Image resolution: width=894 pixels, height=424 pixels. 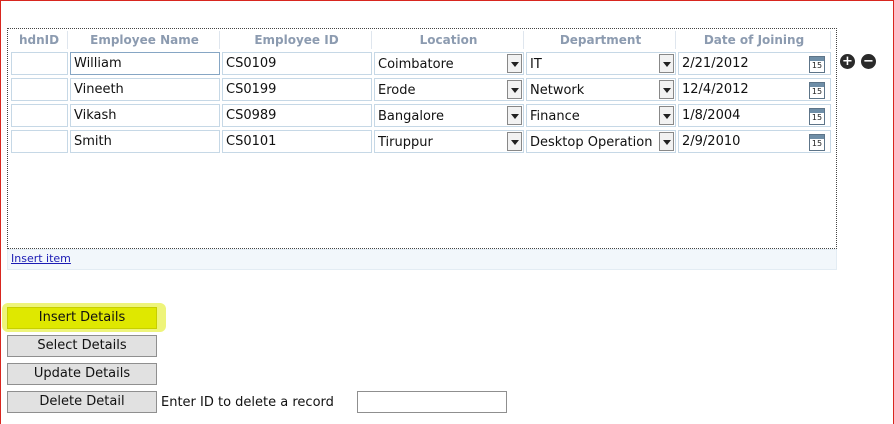 What do you see at coordinates (601, 40) in the screenshot?
I see `column-header-department: Department` at bounding box center [601, 40].